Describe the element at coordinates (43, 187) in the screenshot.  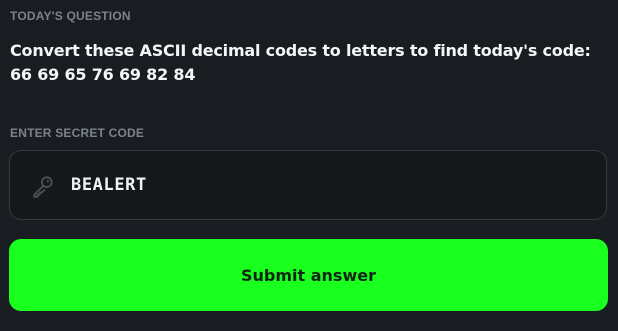
I see `key-icon` at that location.